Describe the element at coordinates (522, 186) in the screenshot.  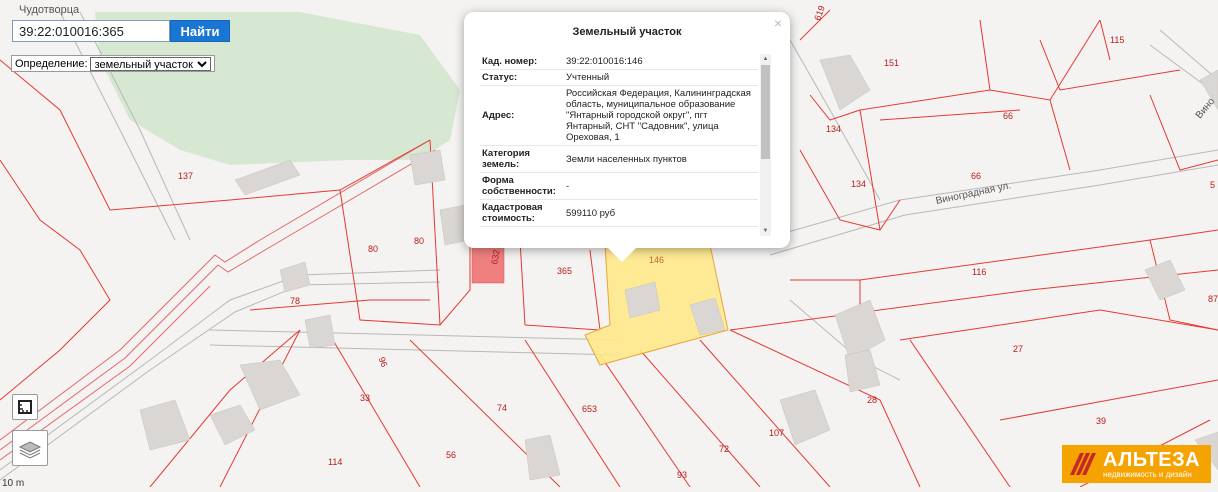
I see `row-key: Форма собственности:` at that location.